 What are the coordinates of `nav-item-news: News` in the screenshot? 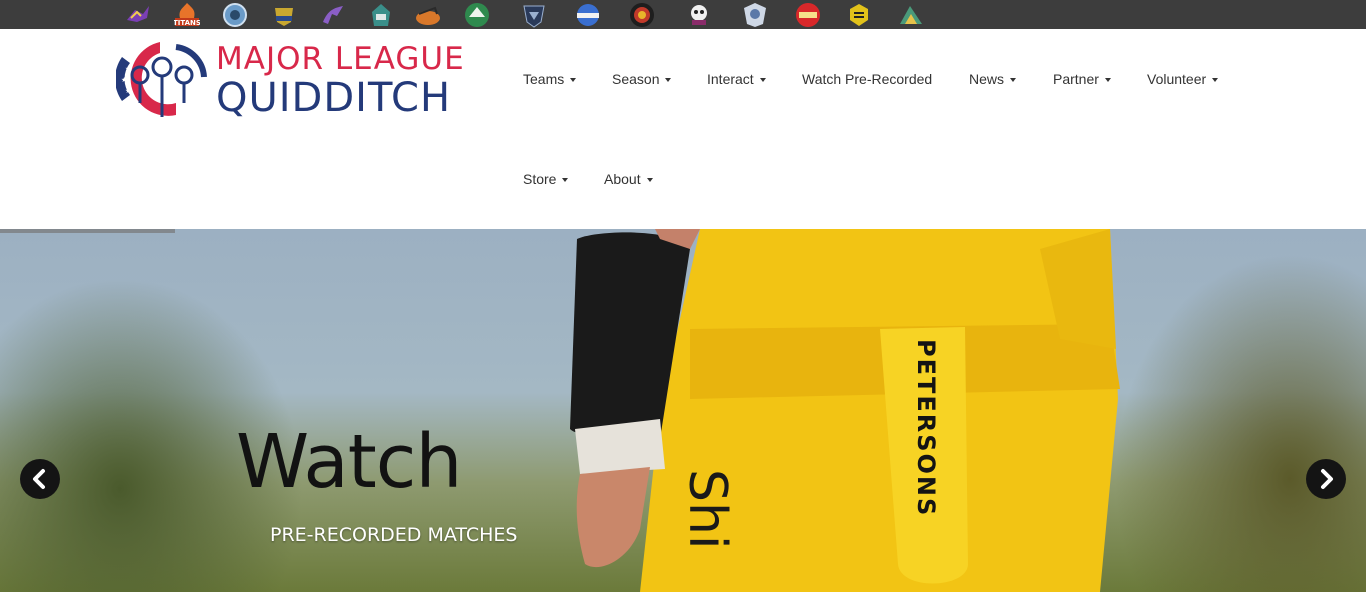 It's located at (993, 79).